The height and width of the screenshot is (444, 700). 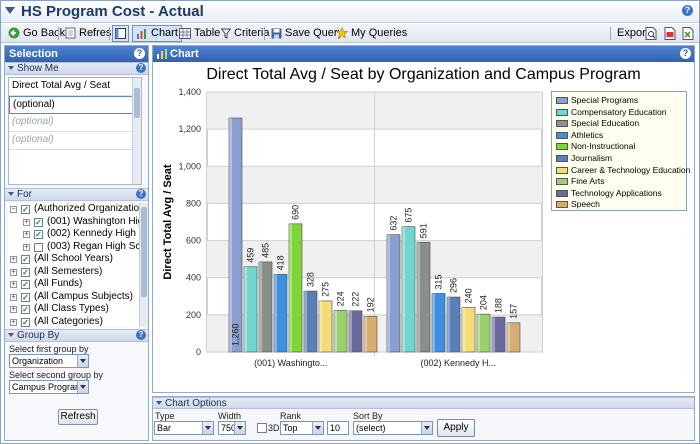 What do you see at coordinates (368, 416) in the screenshot?
I see `sort-by-label: Sort By` at bounding box center [368, 416].